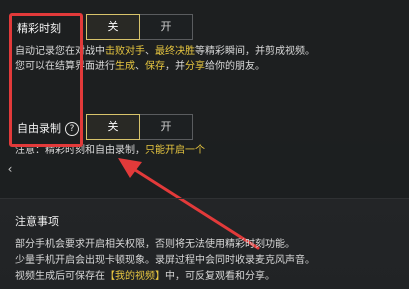 Image resolution: width=409 pixels, height=289 pixels. What do you see at coordinates (220, 276) in the screenshot?
I see `notes-line-3-suffix: 中，可反复观看和分享。` at bounding box center [220, 276].